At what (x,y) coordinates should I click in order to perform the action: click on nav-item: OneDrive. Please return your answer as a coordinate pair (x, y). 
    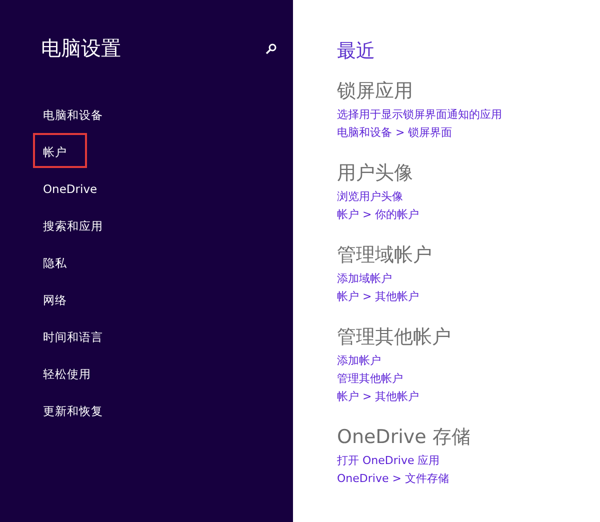
    Looking at the image, I should click on (70, 187).